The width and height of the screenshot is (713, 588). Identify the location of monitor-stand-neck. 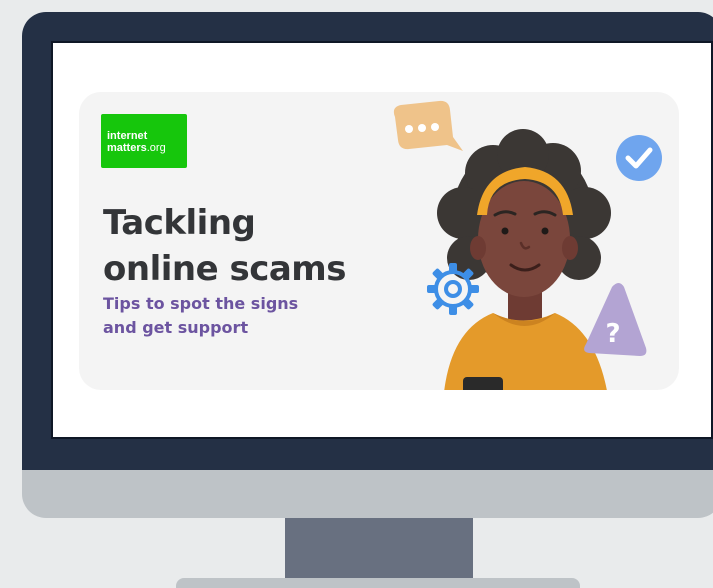
(379, 549).